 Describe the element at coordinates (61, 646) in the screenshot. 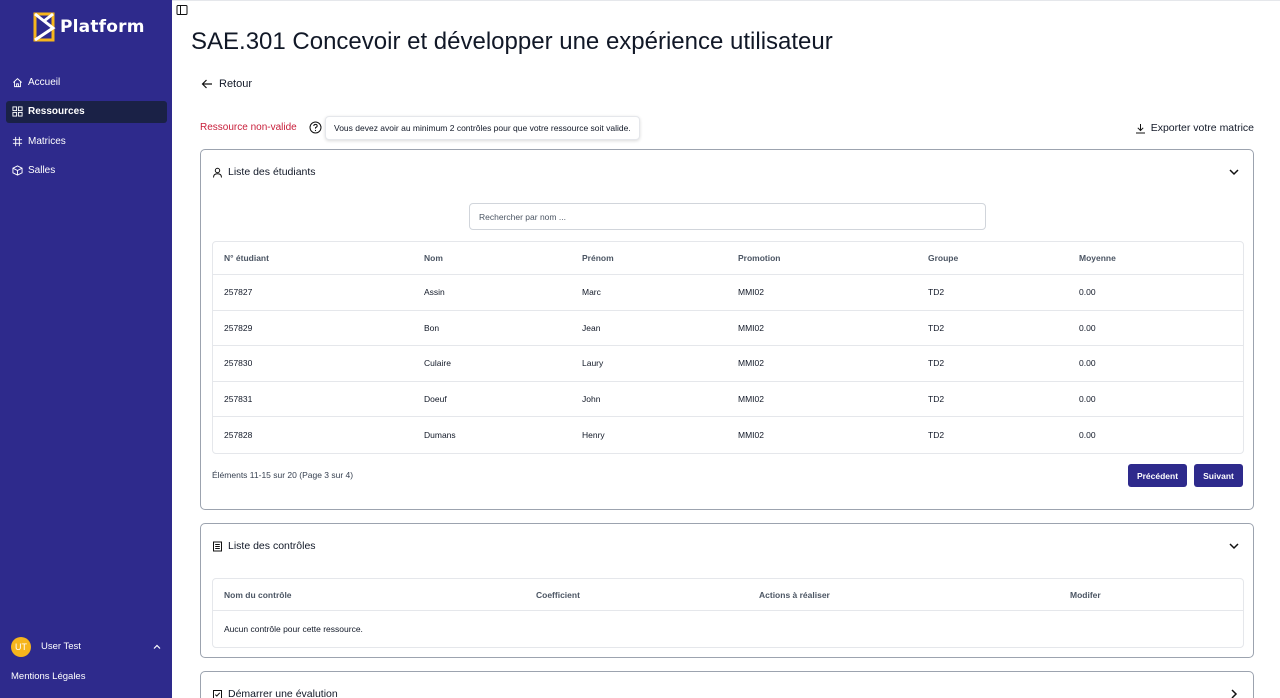

I see `user-name: User Test` at that location.